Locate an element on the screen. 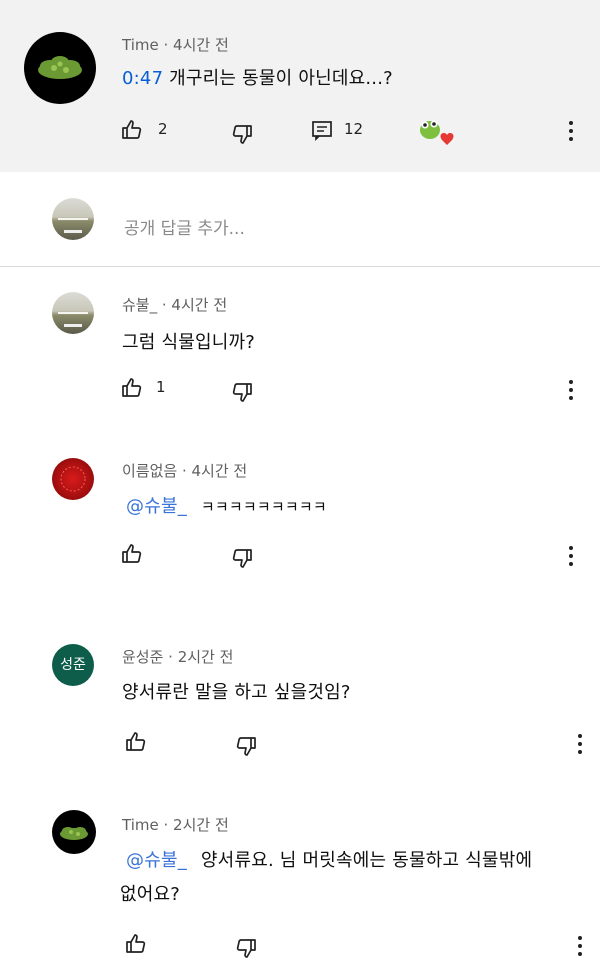 This screenshot has height=979, width=600. comment-text: 0:47 개구리는 동물이 아닌데요...? is located at coordinates (257, 77).